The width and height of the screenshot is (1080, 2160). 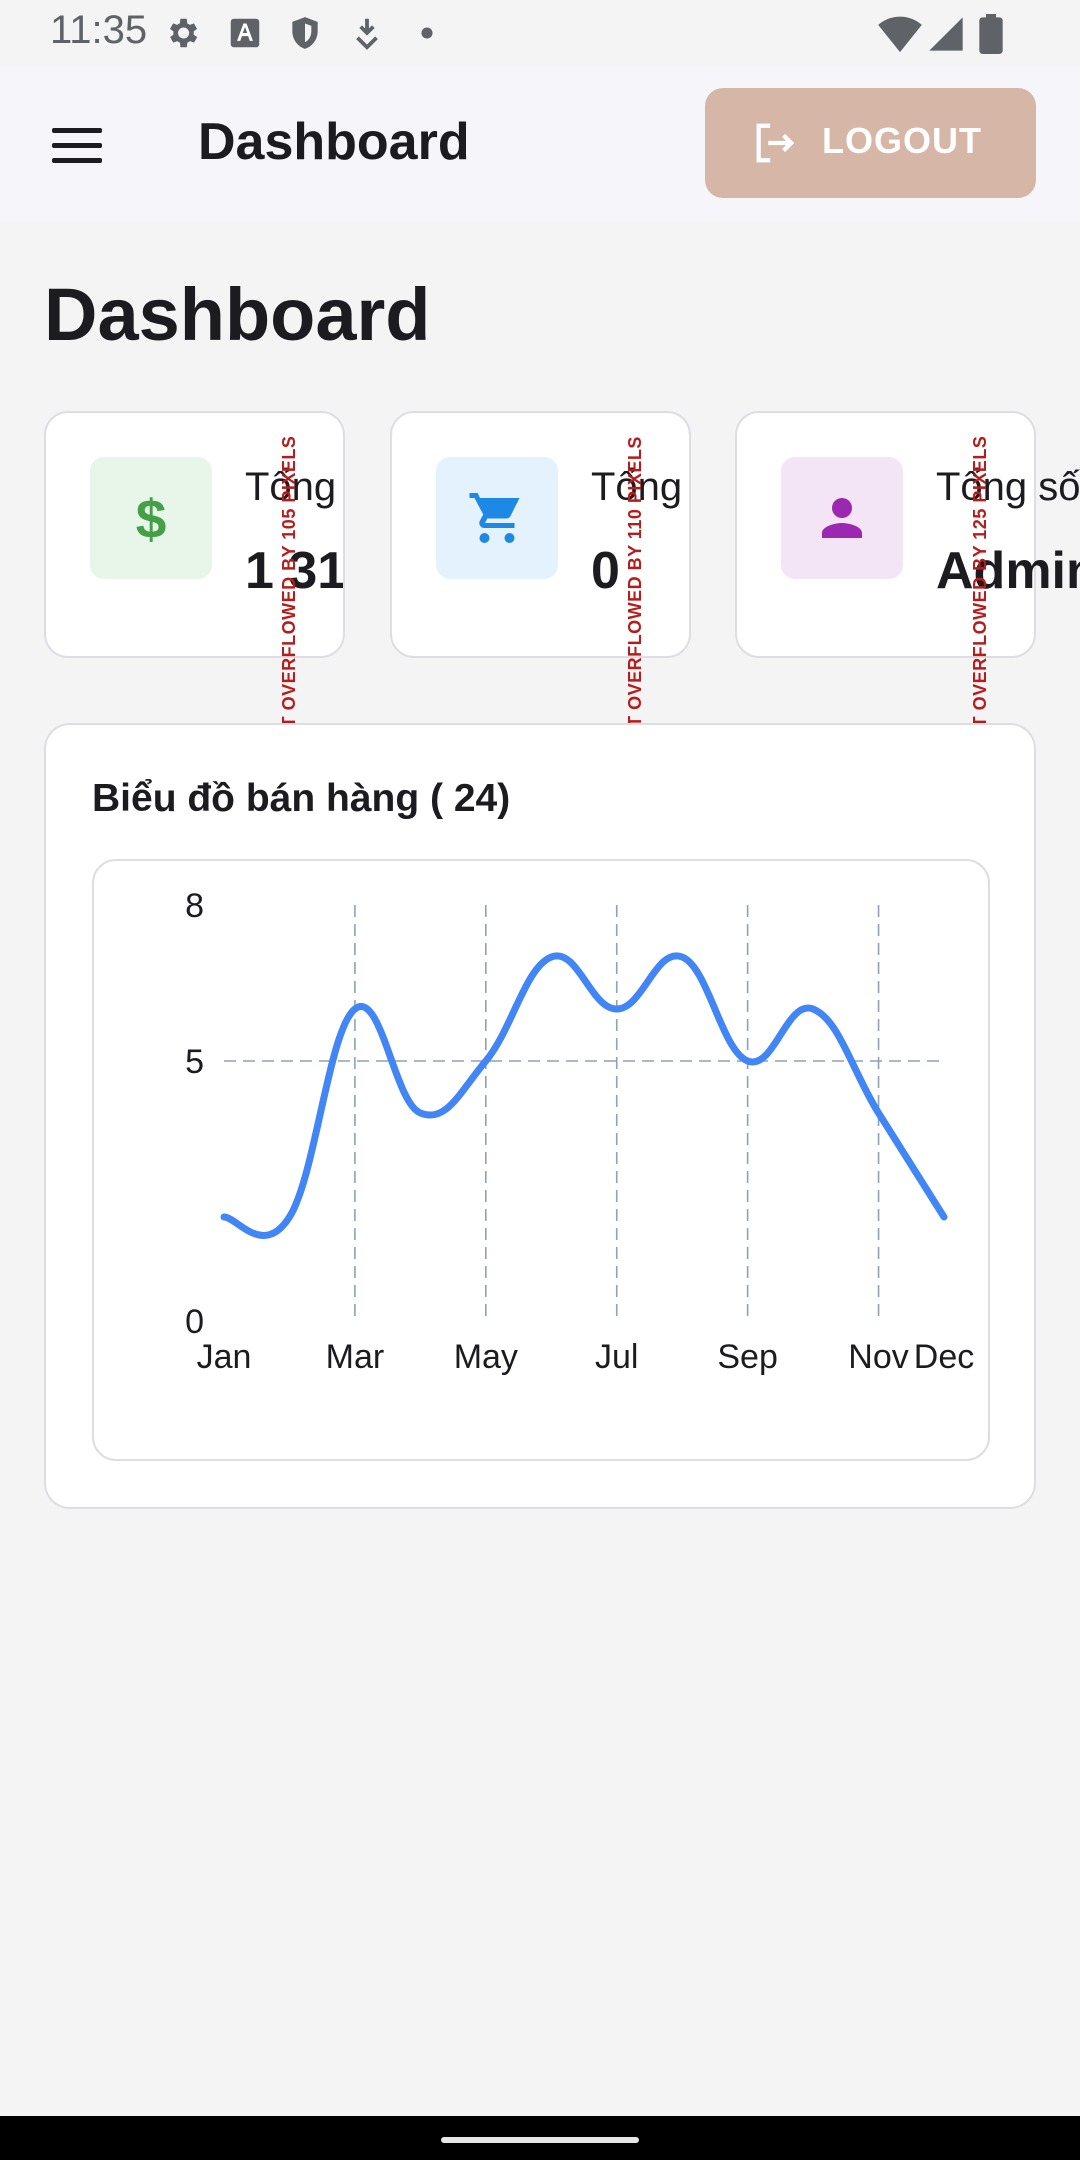 I want to click on dot-icon, so click(x=427, y=33).